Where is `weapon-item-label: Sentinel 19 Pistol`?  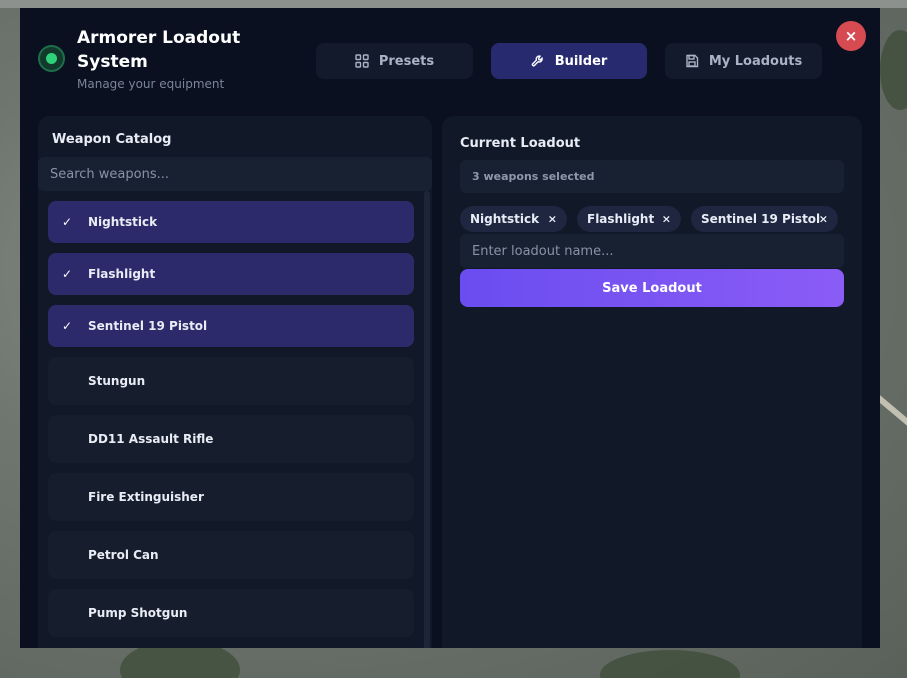
weapon-item-label: Sentinel 19 Pistol is located at coordinates (148, 326).